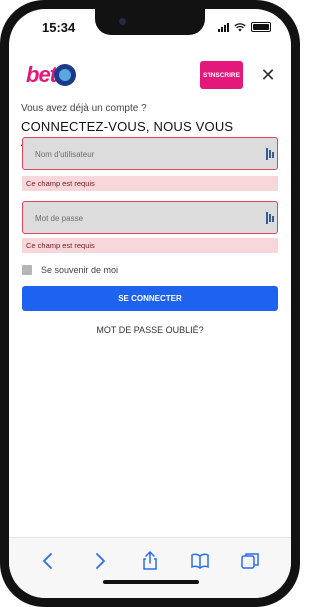 This screenshot has width=320, height=607. Describe the element at coordinates (268, 75) in the screenshot. I see `close-icon: ✕` at that location.